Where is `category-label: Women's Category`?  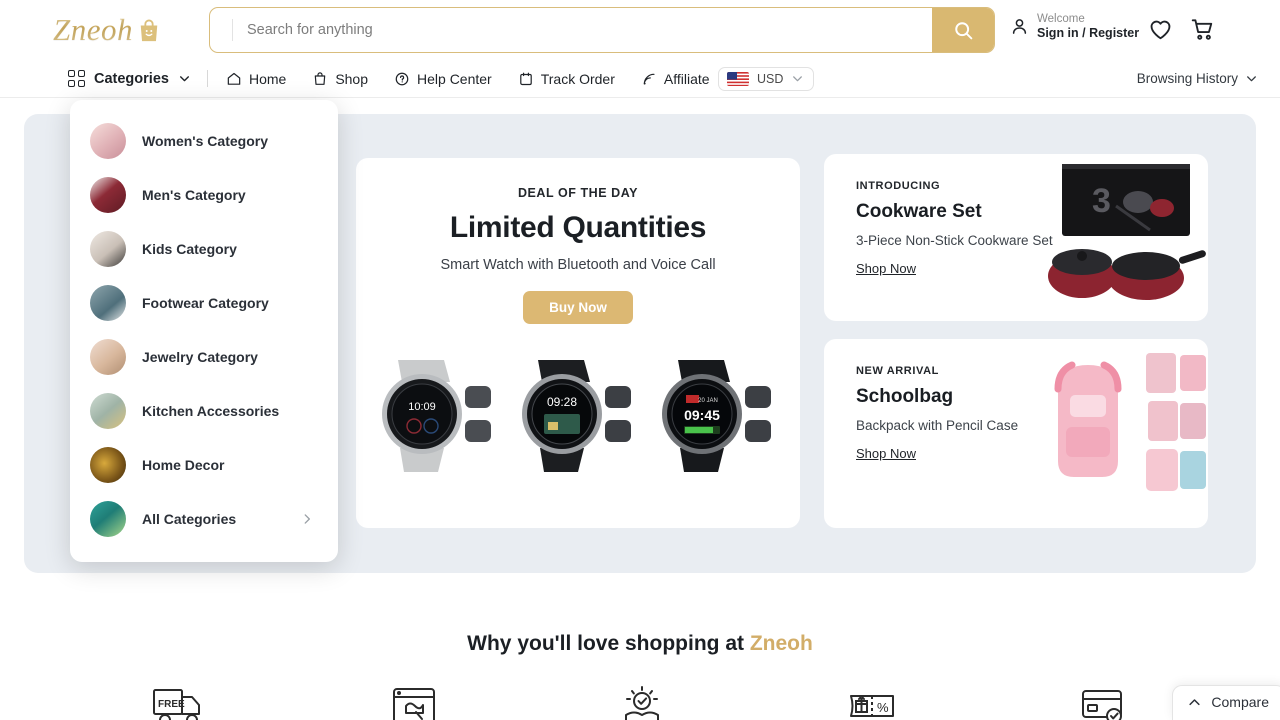
category-label: Women's Category is located at coordinates (205, 141).